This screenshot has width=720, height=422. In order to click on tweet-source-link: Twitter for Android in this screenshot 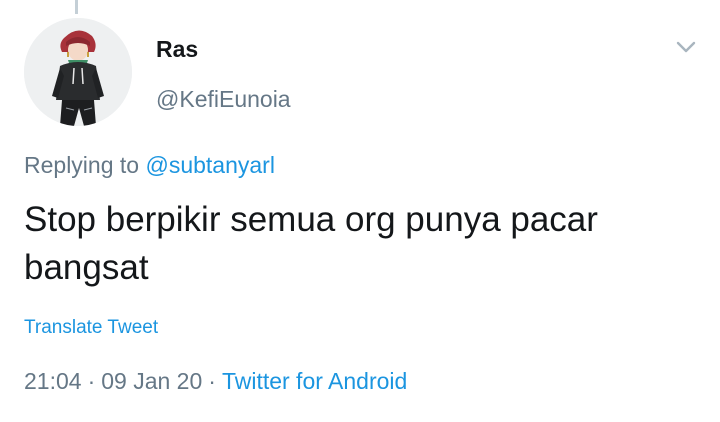, I will do `click(314, 381)`.